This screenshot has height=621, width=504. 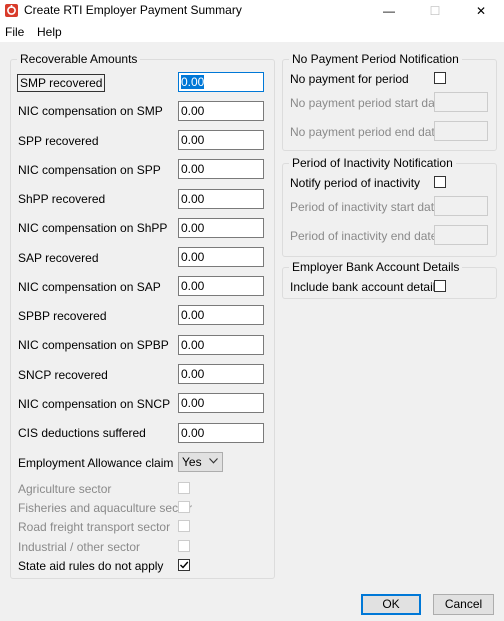 What do you see at coordinates (192, 462) in the screenshot?
I see `employment-allowance-value: Yes` at bounding box center [192, 462].